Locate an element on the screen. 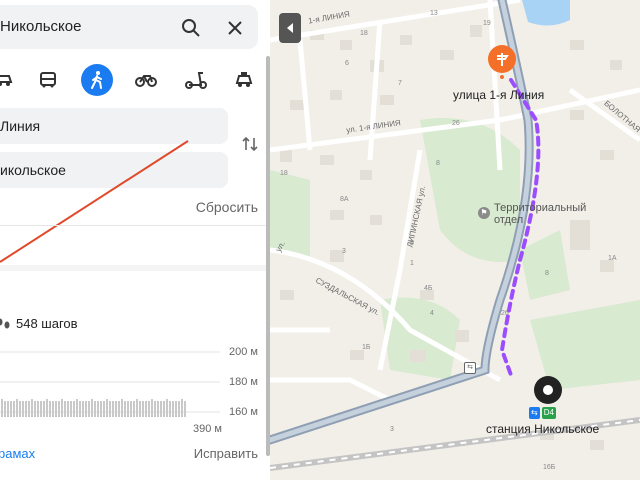 The image size is (640, 480). collapse-panel-button is located at coordinates (290, 28).